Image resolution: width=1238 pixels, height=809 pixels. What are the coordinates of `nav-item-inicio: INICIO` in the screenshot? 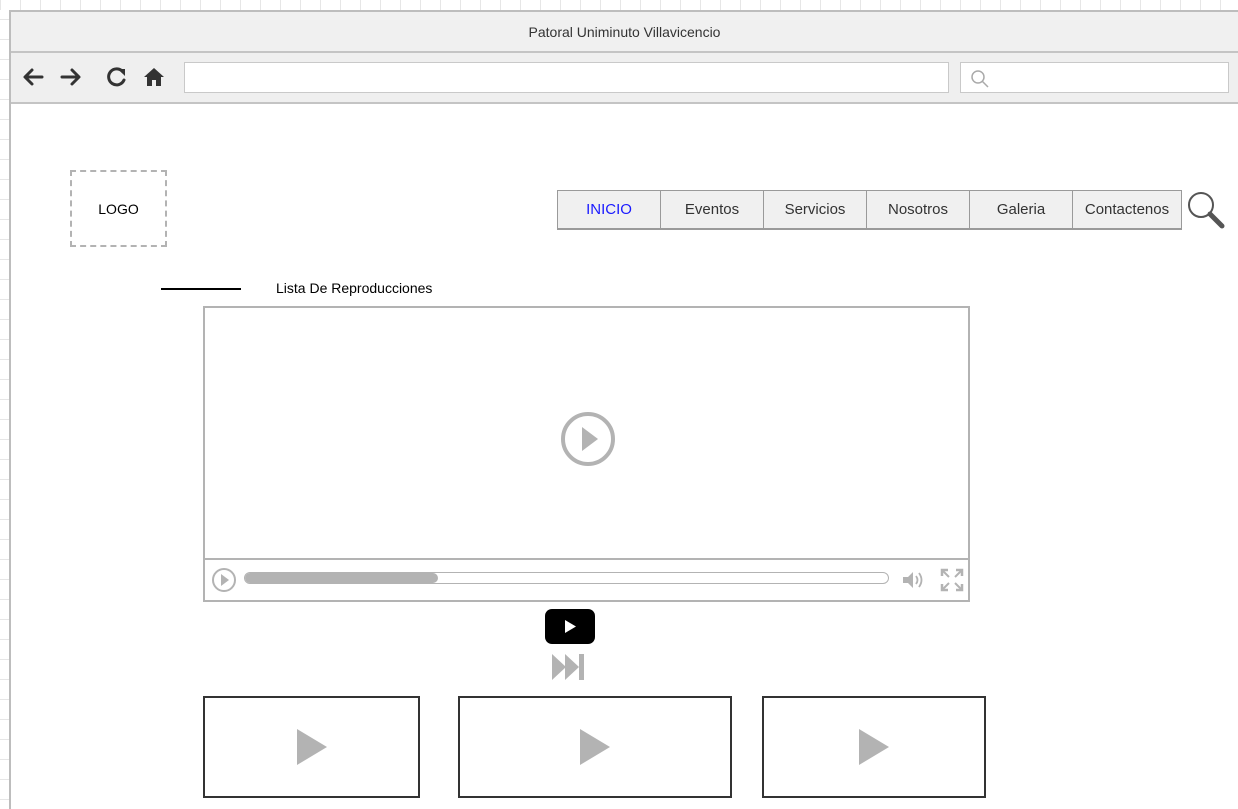 It's located at (608, 210).